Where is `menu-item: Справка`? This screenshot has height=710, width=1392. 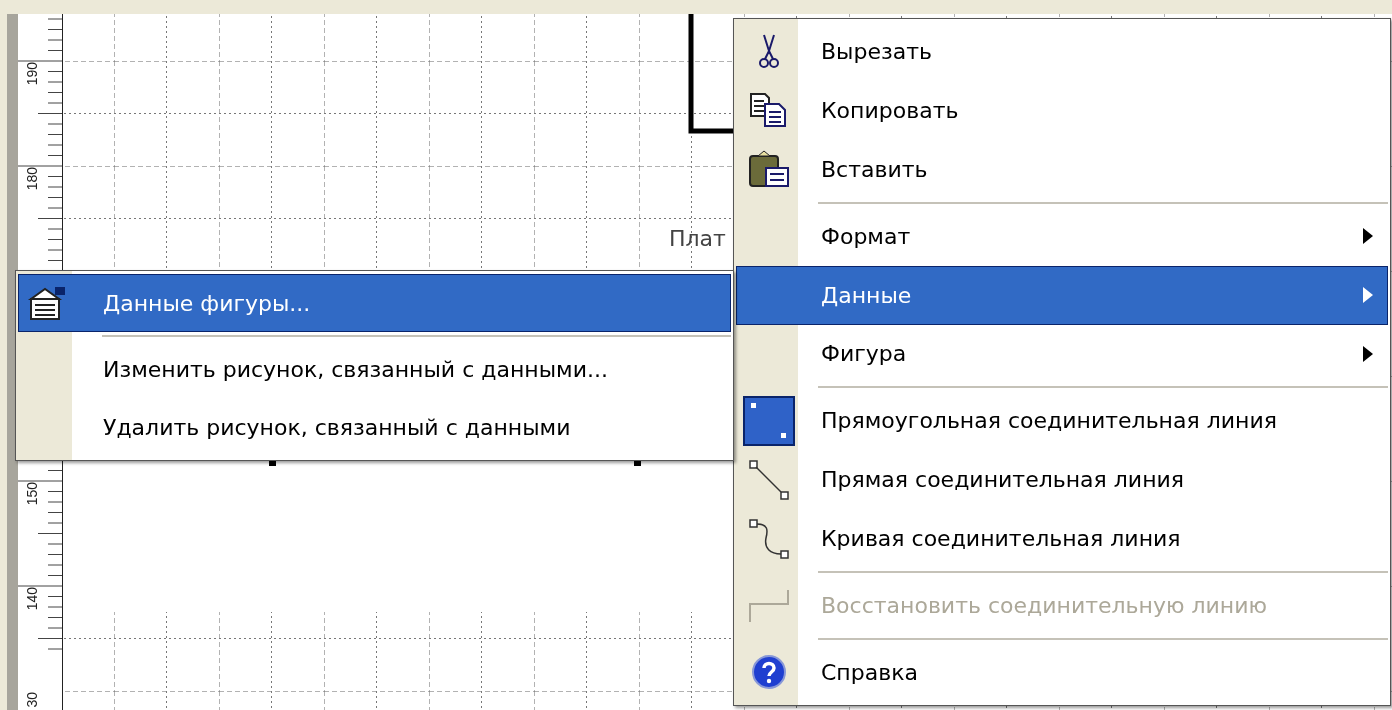
menu-item: Справка is located at coordinates (1062, 672).